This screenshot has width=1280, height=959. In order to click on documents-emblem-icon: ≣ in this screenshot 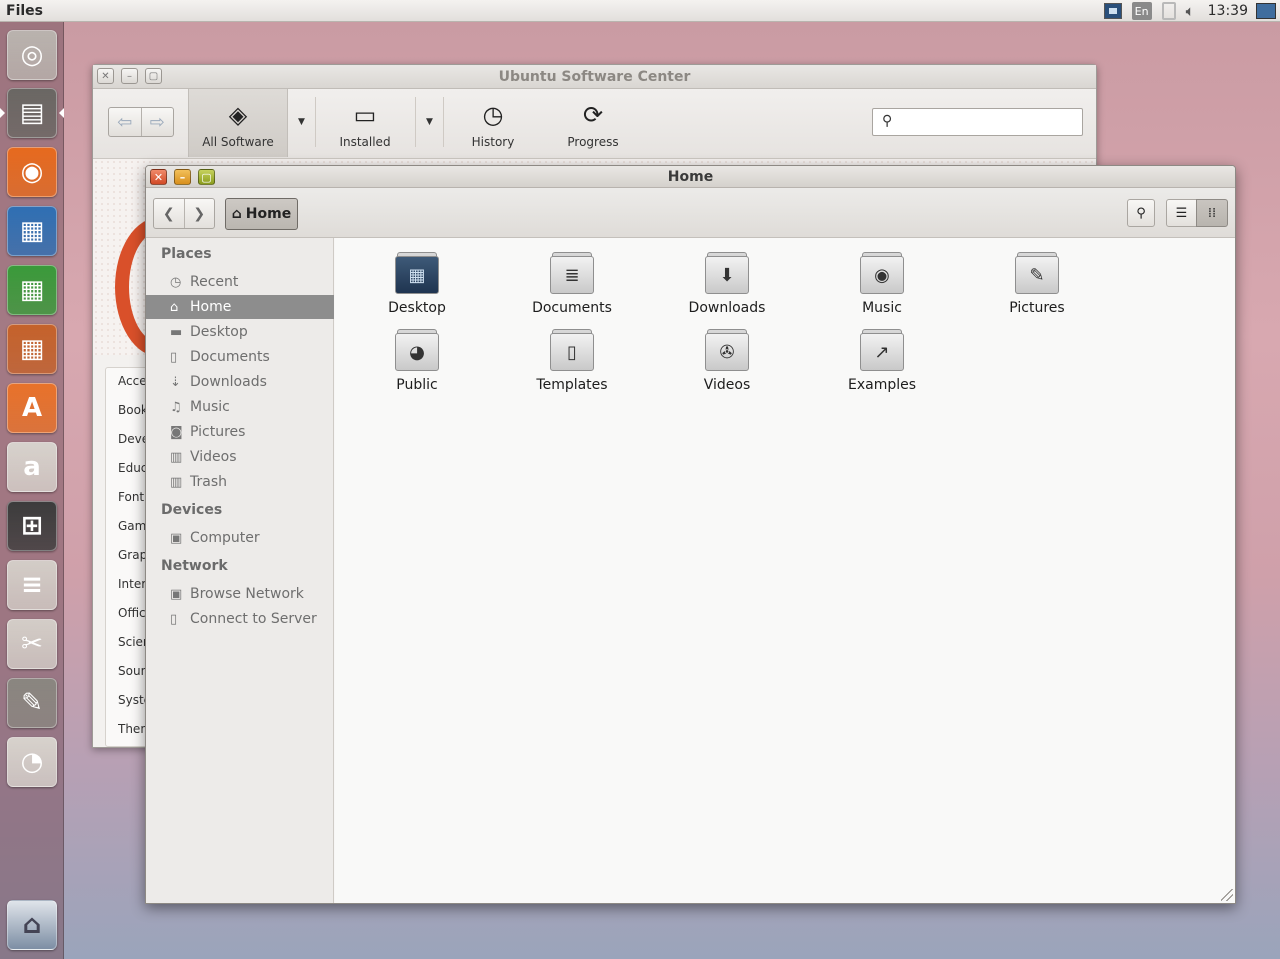, I will do `click(572, 275)`.